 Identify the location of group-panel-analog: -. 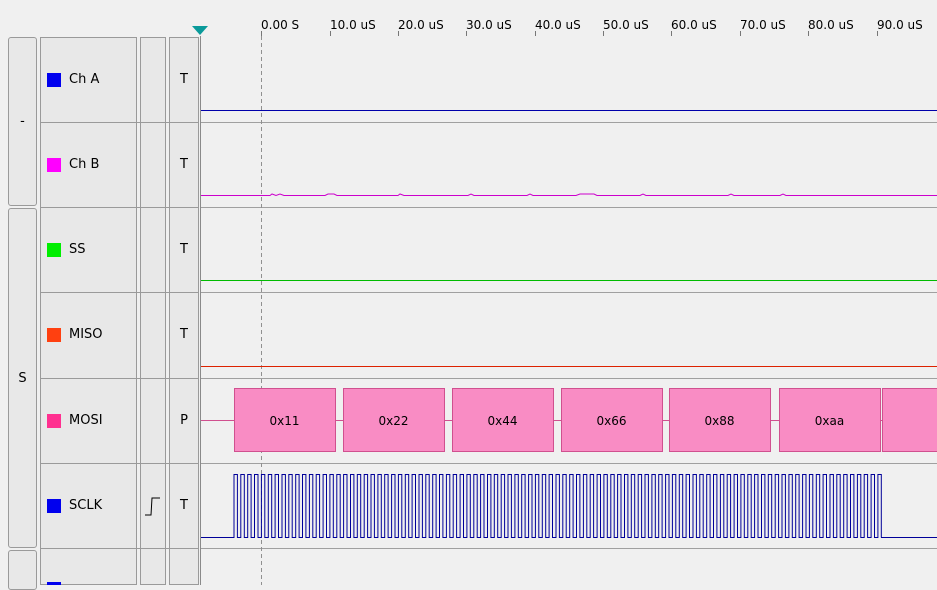
(22, 121).